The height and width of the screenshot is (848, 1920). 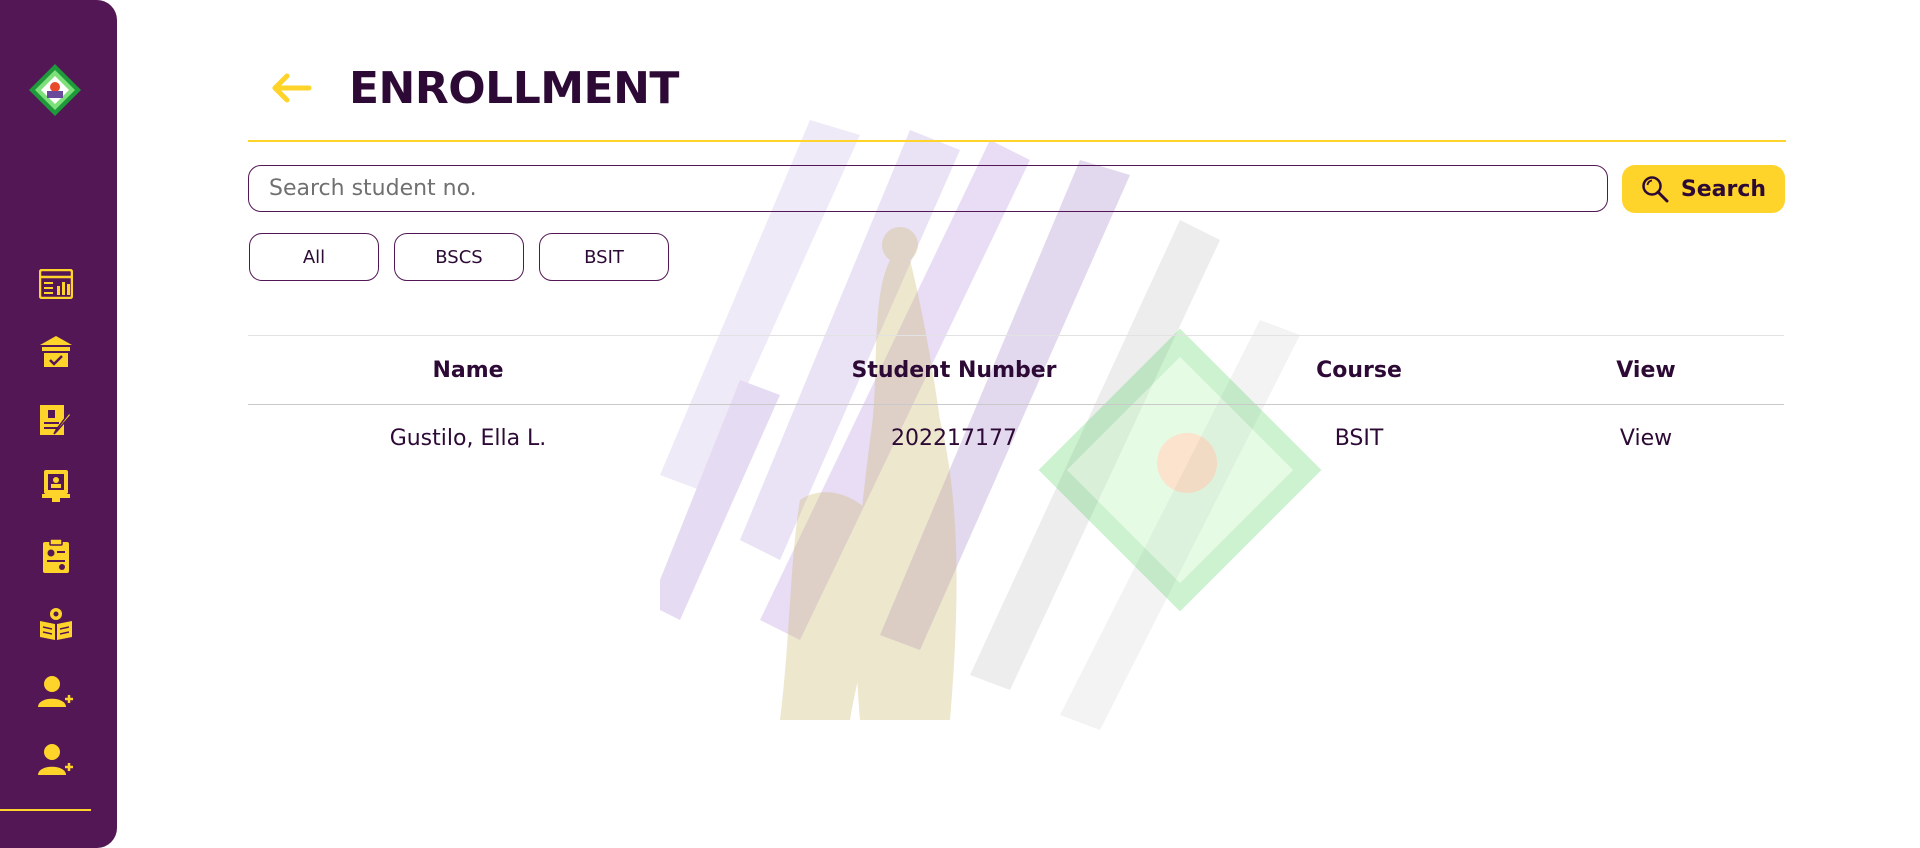 What do you see at coordinates (928, 188) in the screenshot?
I see `search-input` at bounding box center [928, 188].